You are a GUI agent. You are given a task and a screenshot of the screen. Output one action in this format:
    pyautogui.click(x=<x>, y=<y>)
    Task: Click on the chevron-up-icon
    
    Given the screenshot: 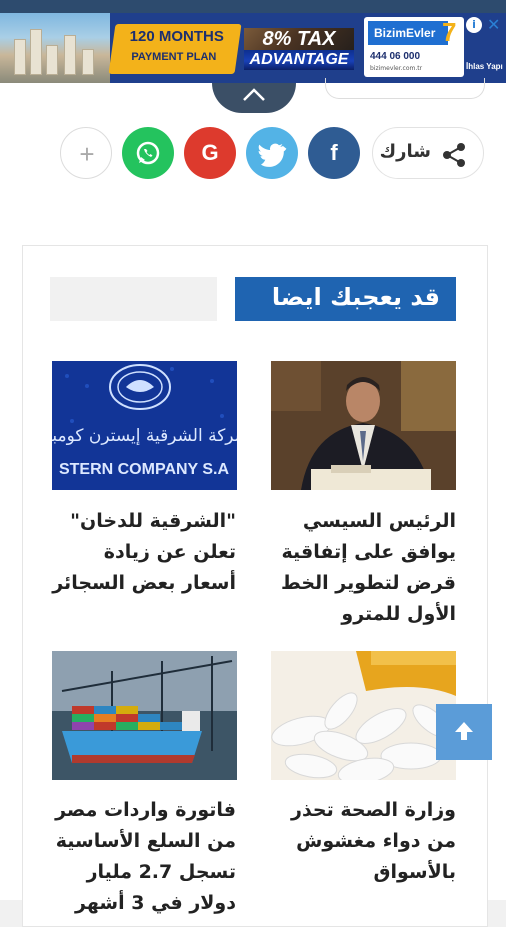 What is the action you would take?
    pyautogui.click(x=254, y=94)
    